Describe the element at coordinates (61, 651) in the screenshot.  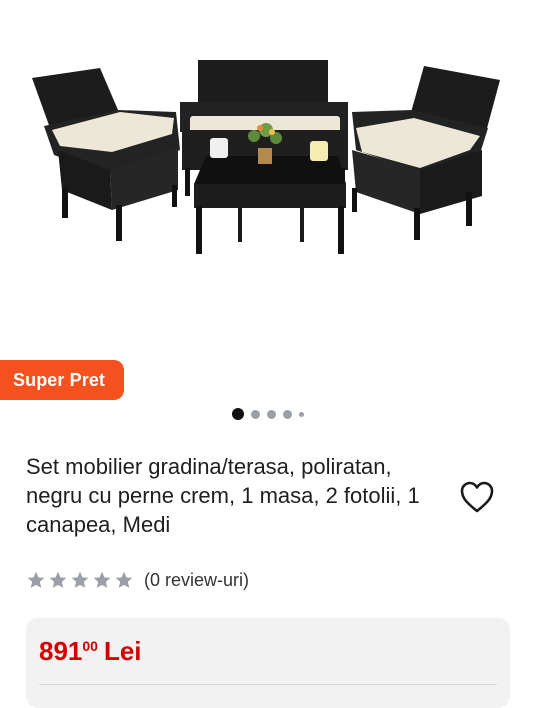
I see `price-integer: 891` at that location.